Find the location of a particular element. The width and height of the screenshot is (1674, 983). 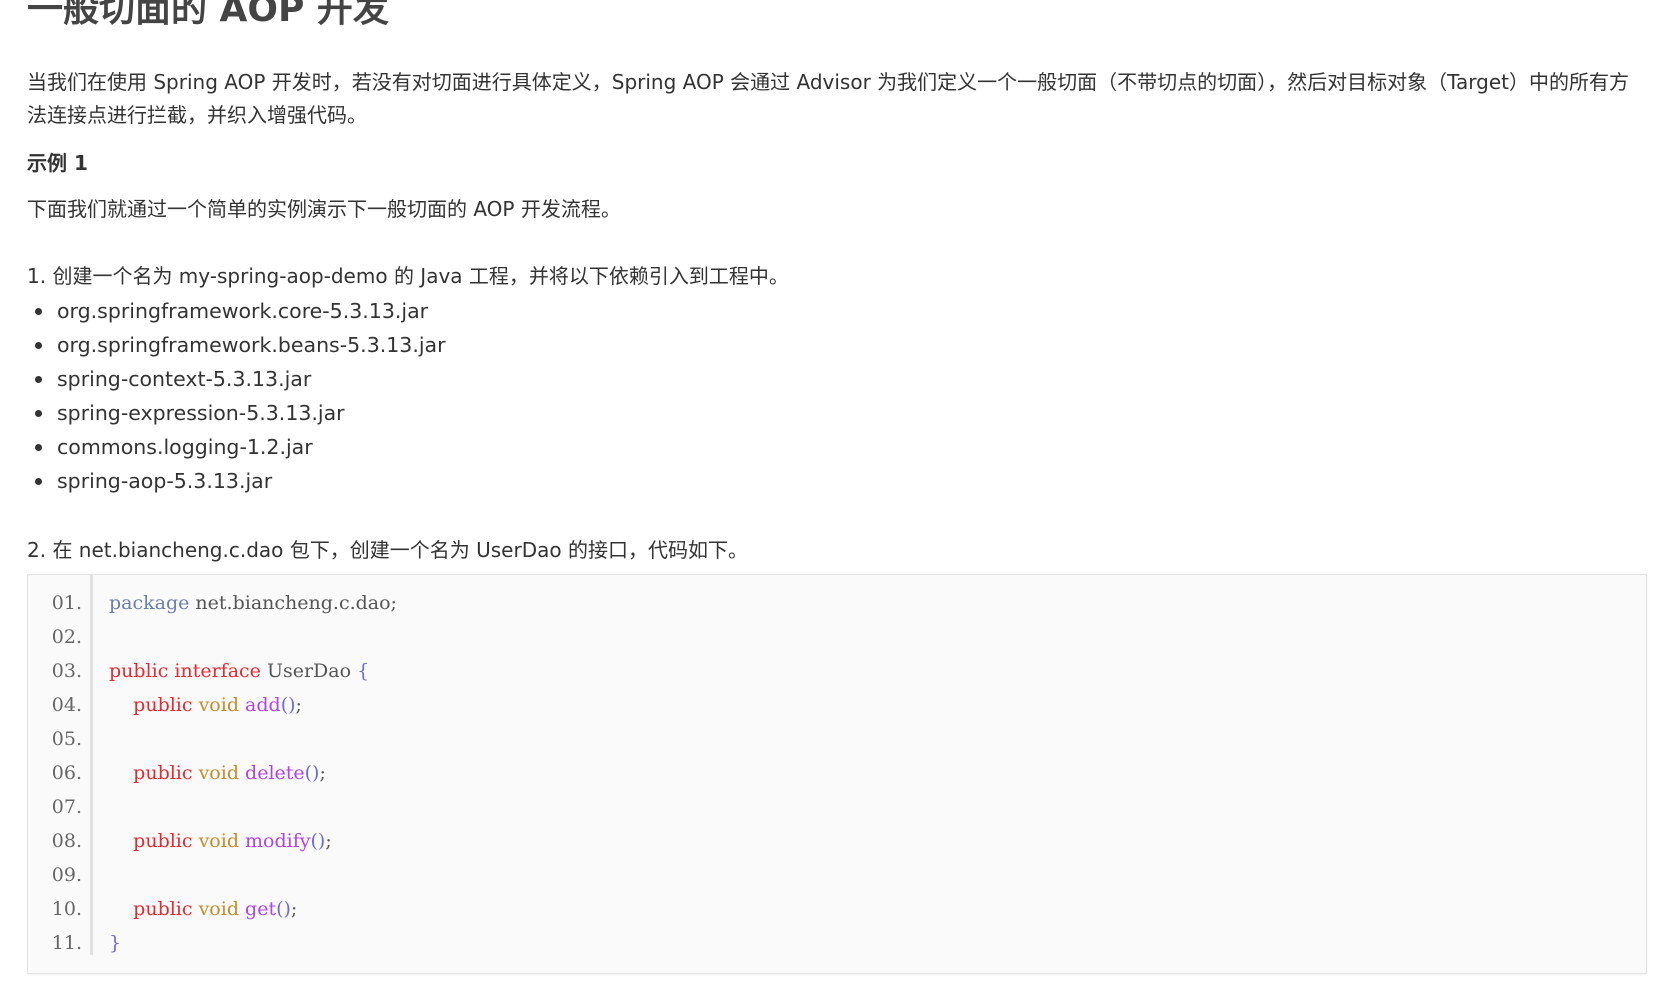

code-line: 10. public void get(); is located at coordinates (828, 909).